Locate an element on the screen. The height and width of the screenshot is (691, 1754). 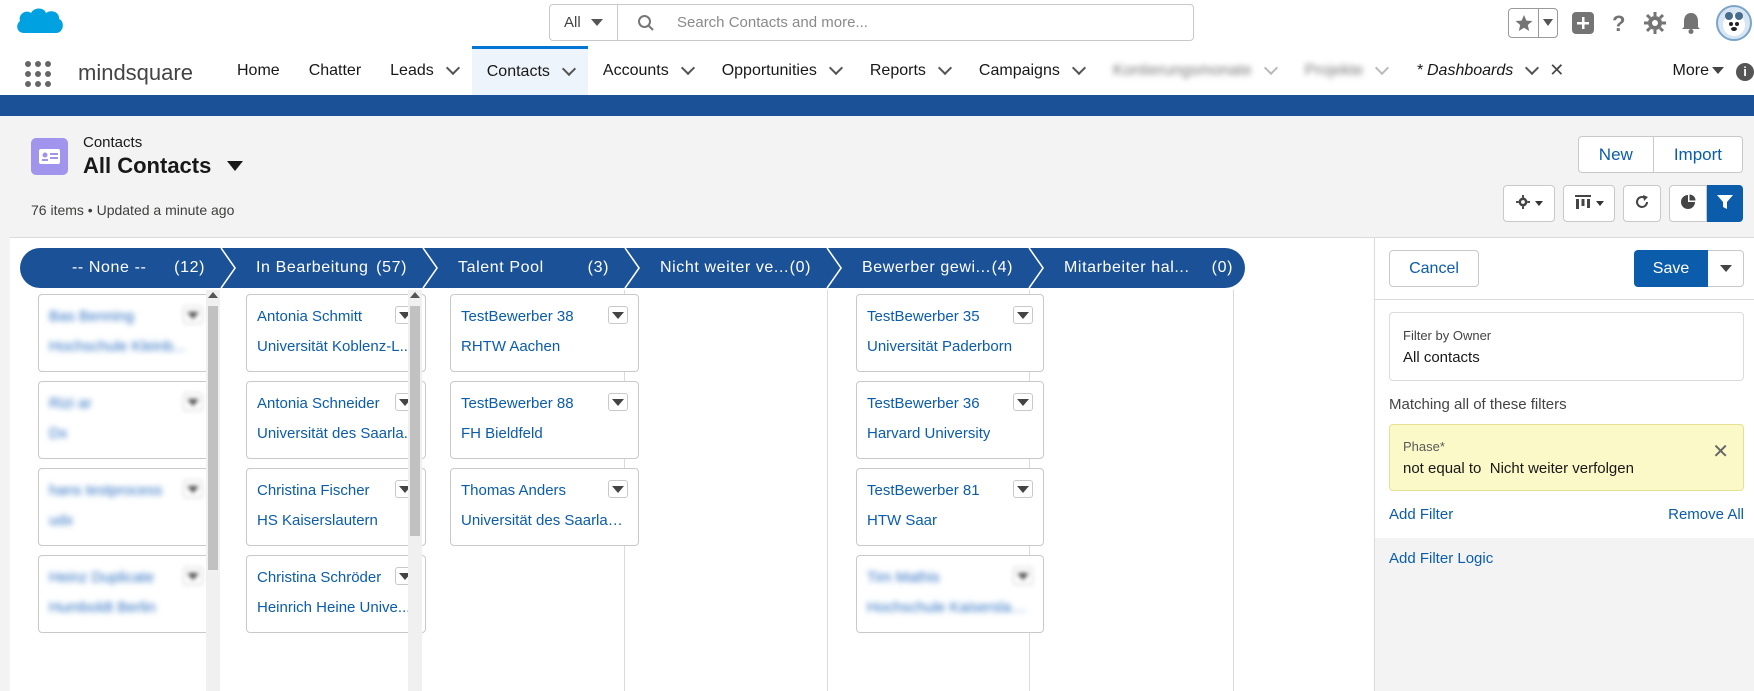
add-icon is located at coordinates (1583, 23).